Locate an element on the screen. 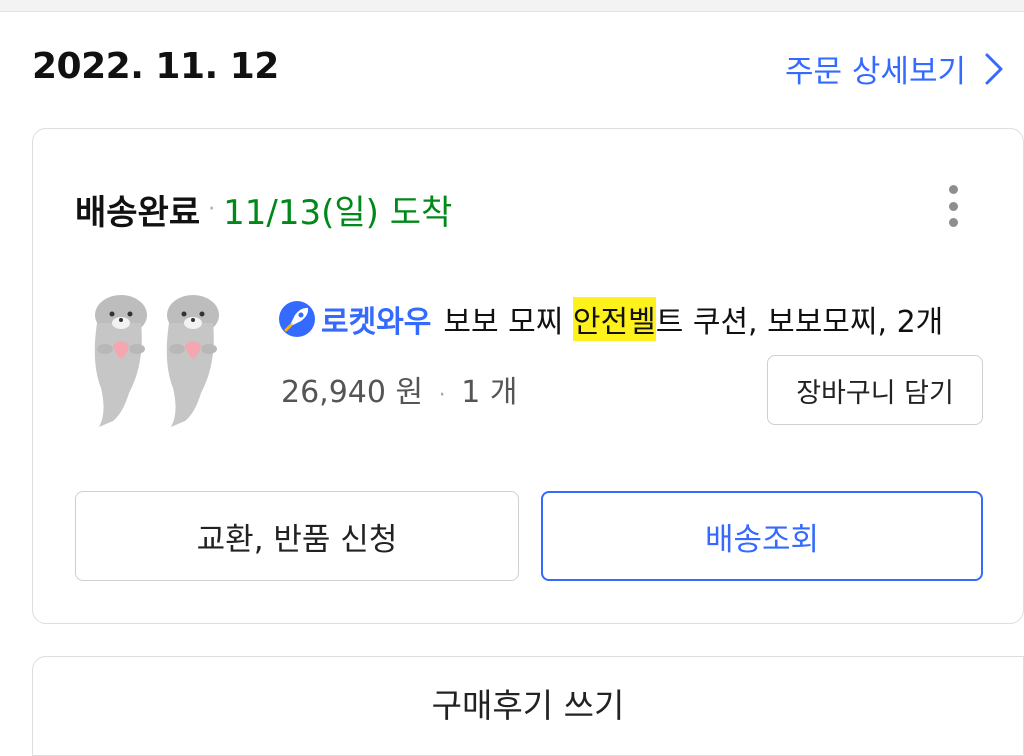  rocket-wow-label: 로켓와우 is located at coordinates (376, 322).